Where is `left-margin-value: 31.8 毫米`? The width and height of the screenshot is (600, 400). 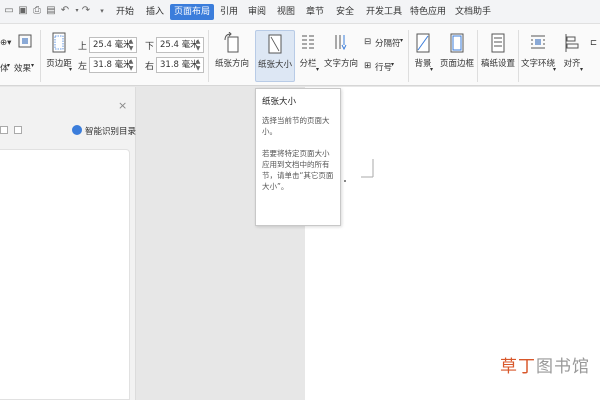
left-margin-value: 31.8 毫米 is located at coordinates (112, 65).